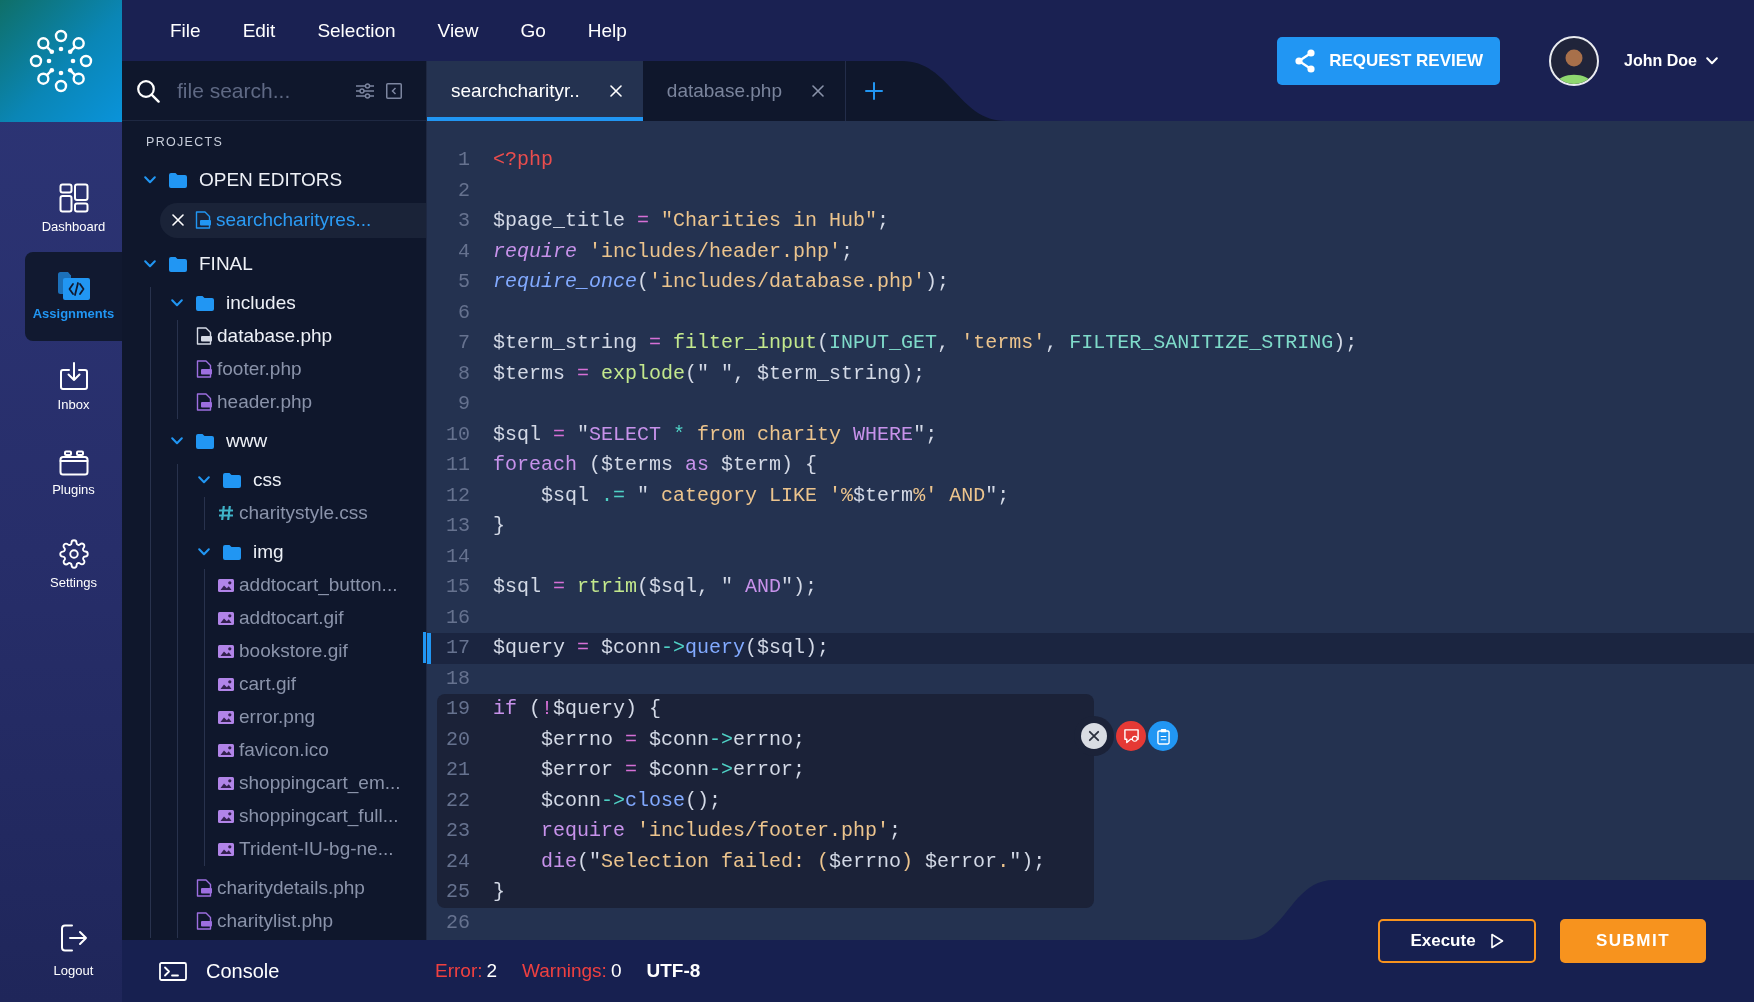 This screenshot has width=1754, height=1002. I want to click on hash-icon, so click(226, 513).